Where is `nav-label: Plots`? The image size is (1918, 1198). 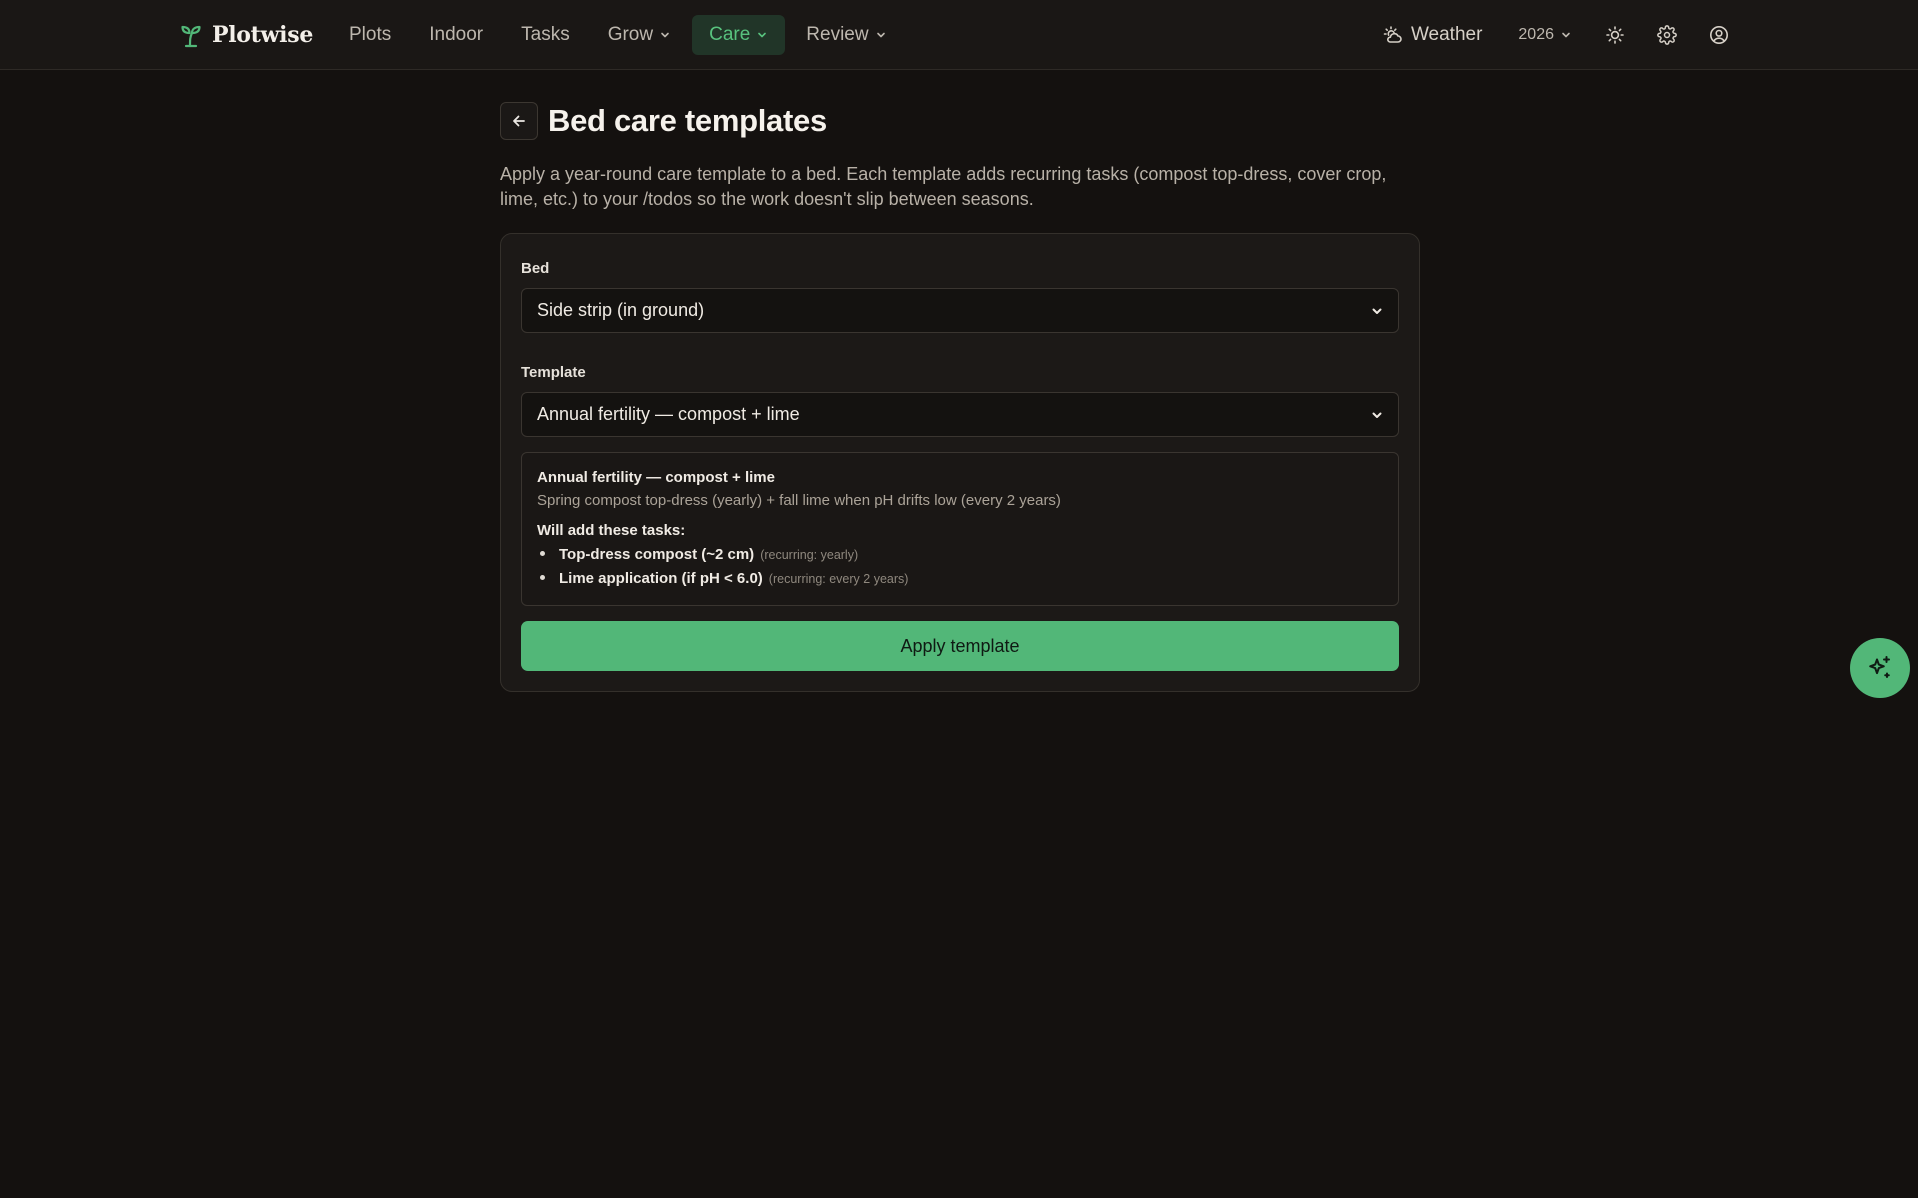 nav-label: Plots is located at coordinates (370, 34).